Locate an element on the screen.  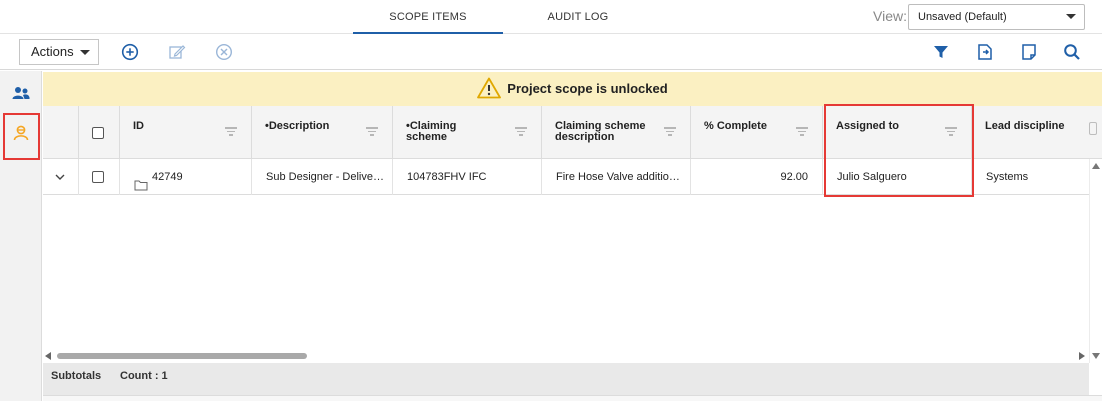
column-label-claiming-scheme: •Claiming scheme is located at coordinates (431, 131).